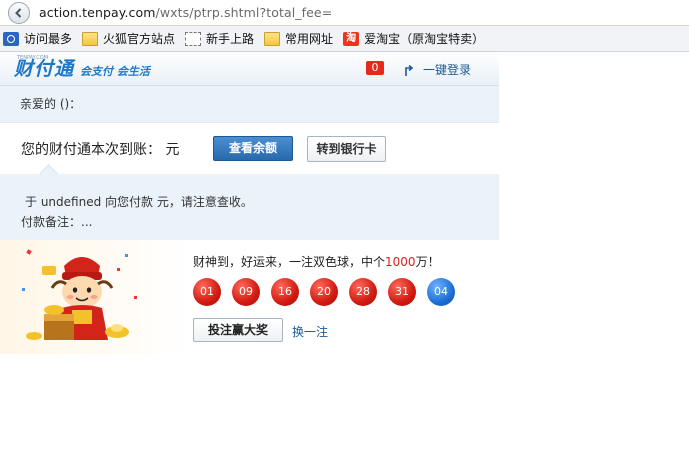 This screenshot has height=451, width=689. I want to click on bookmark-getting-started: 新手上路, so click(219, 38).